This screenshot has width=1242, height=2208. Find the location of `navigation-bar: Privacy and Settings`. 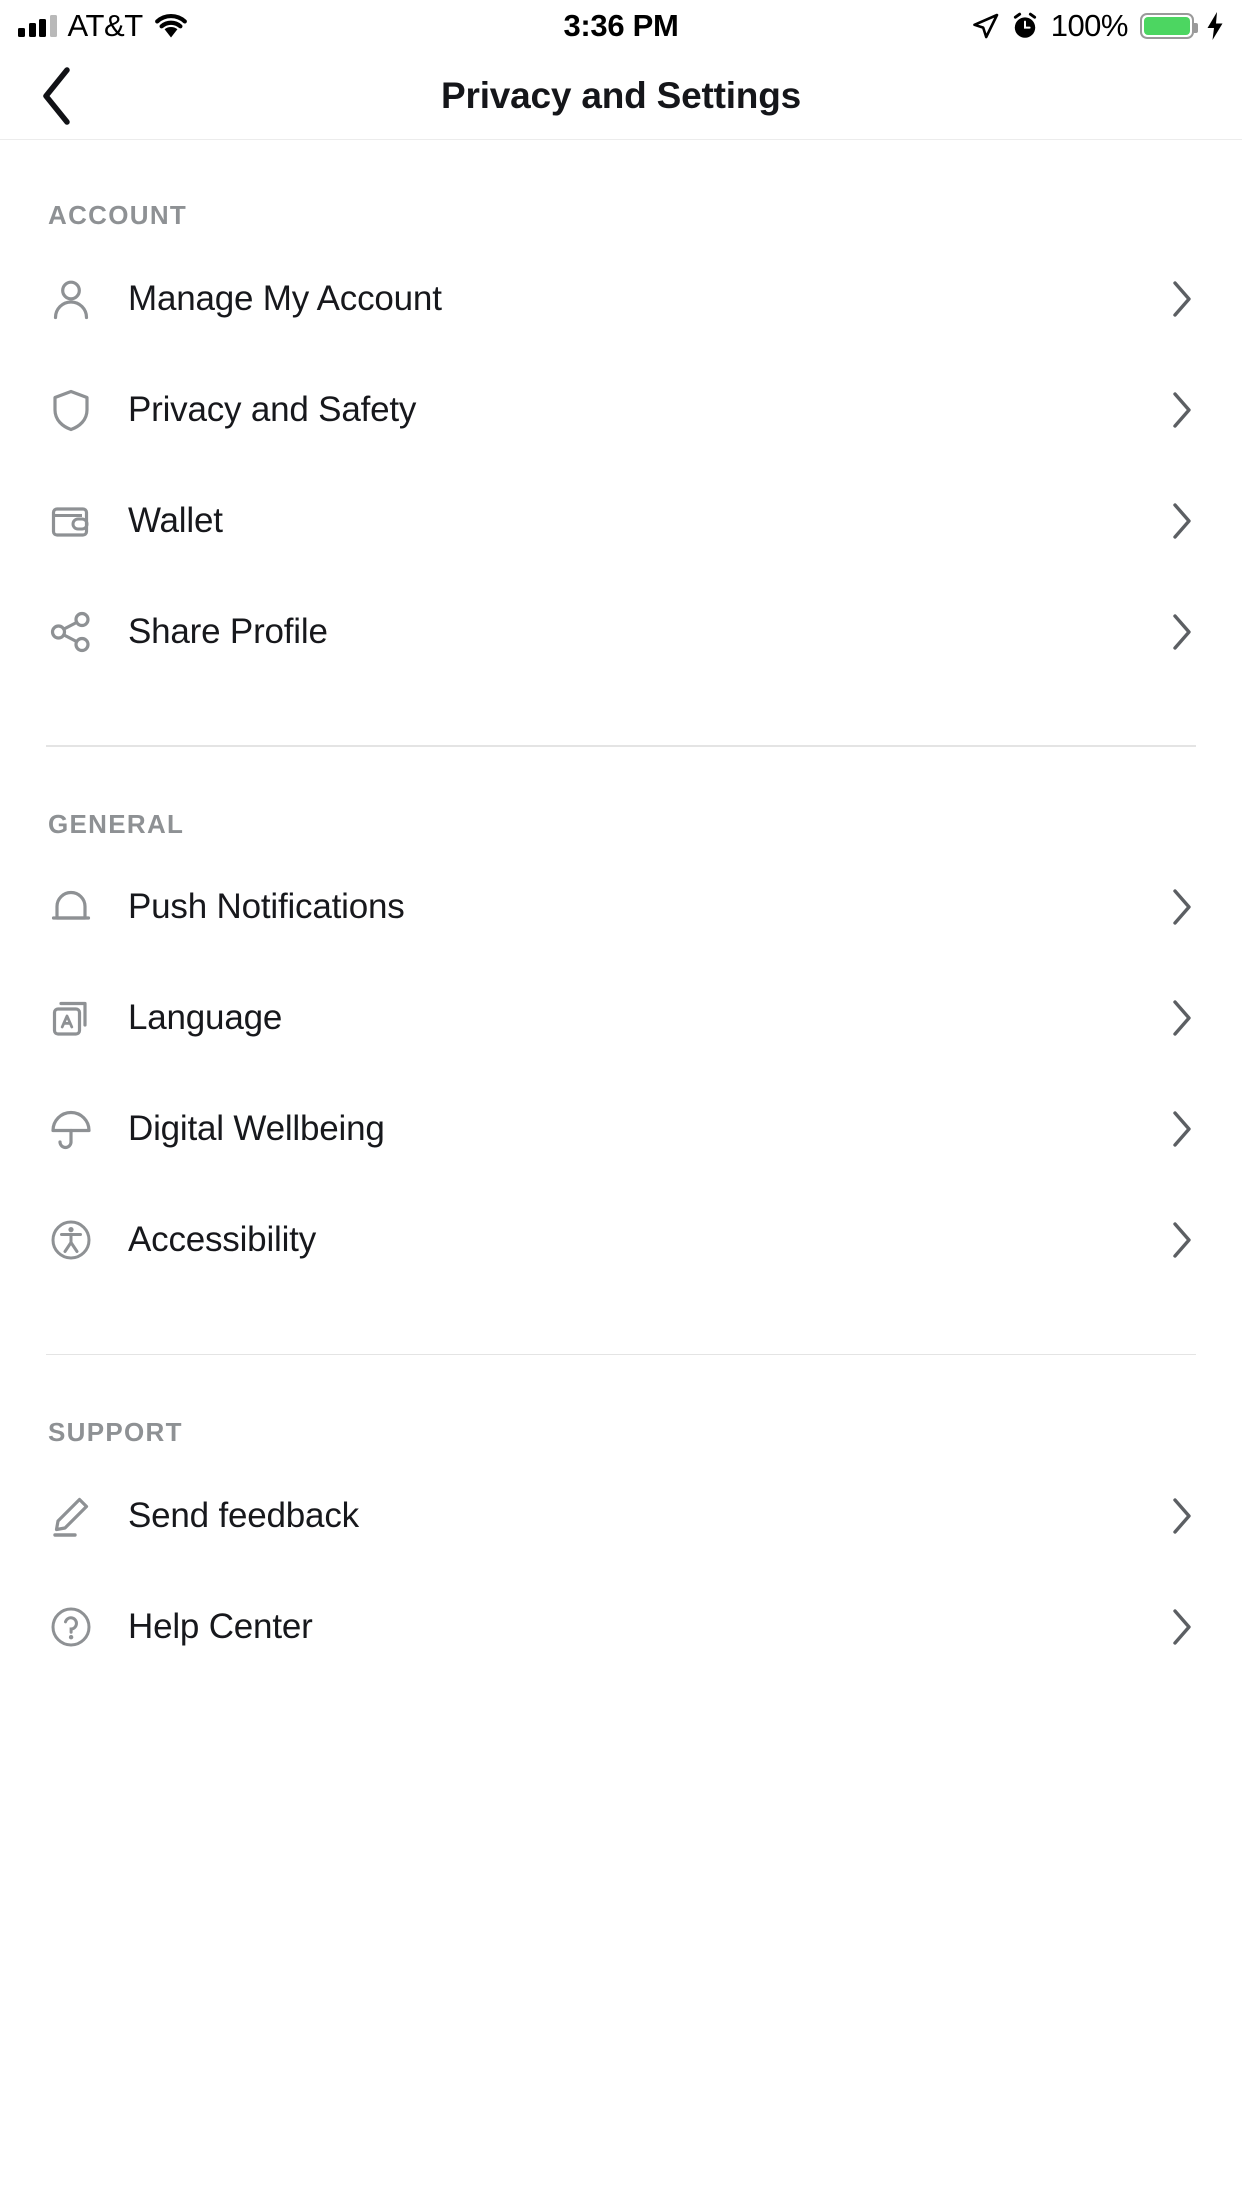

navigation-bar: Privacy and Settings is located at coordinates (621, 96).